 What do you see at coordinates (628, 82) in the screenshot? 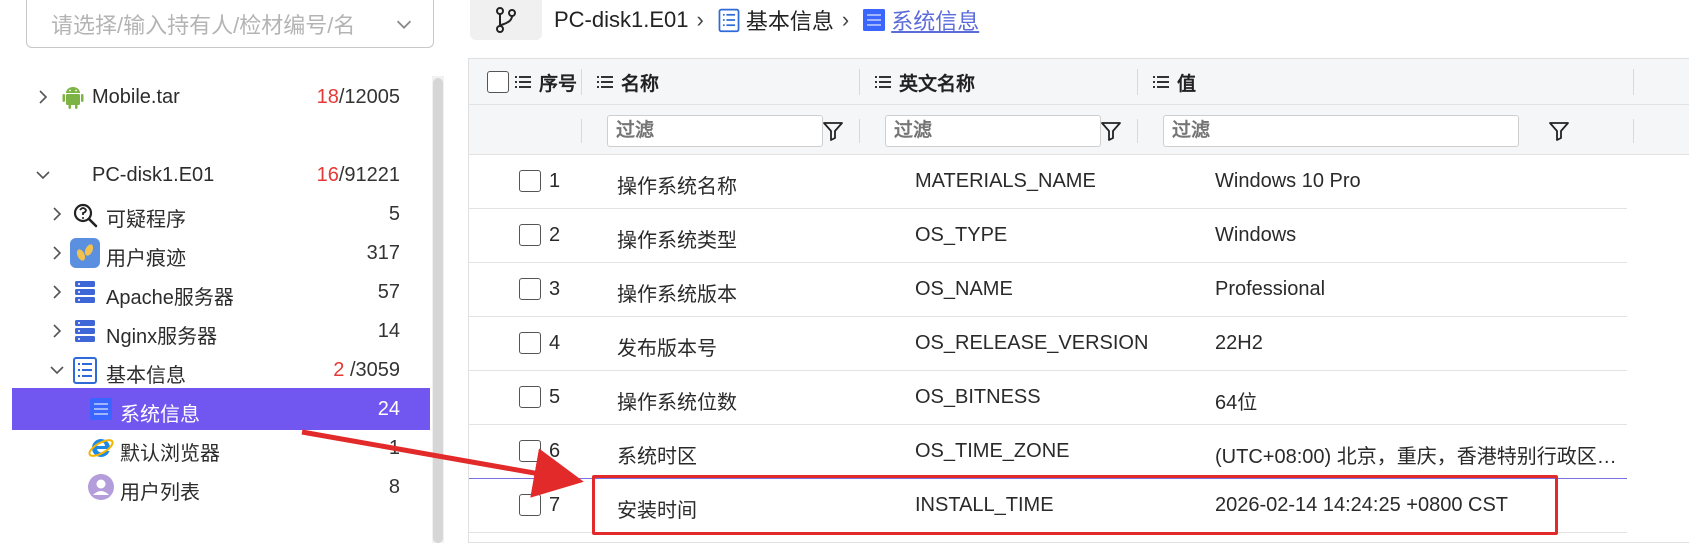
I see `column-header-name: 名称` at bounding box center [628, 82].